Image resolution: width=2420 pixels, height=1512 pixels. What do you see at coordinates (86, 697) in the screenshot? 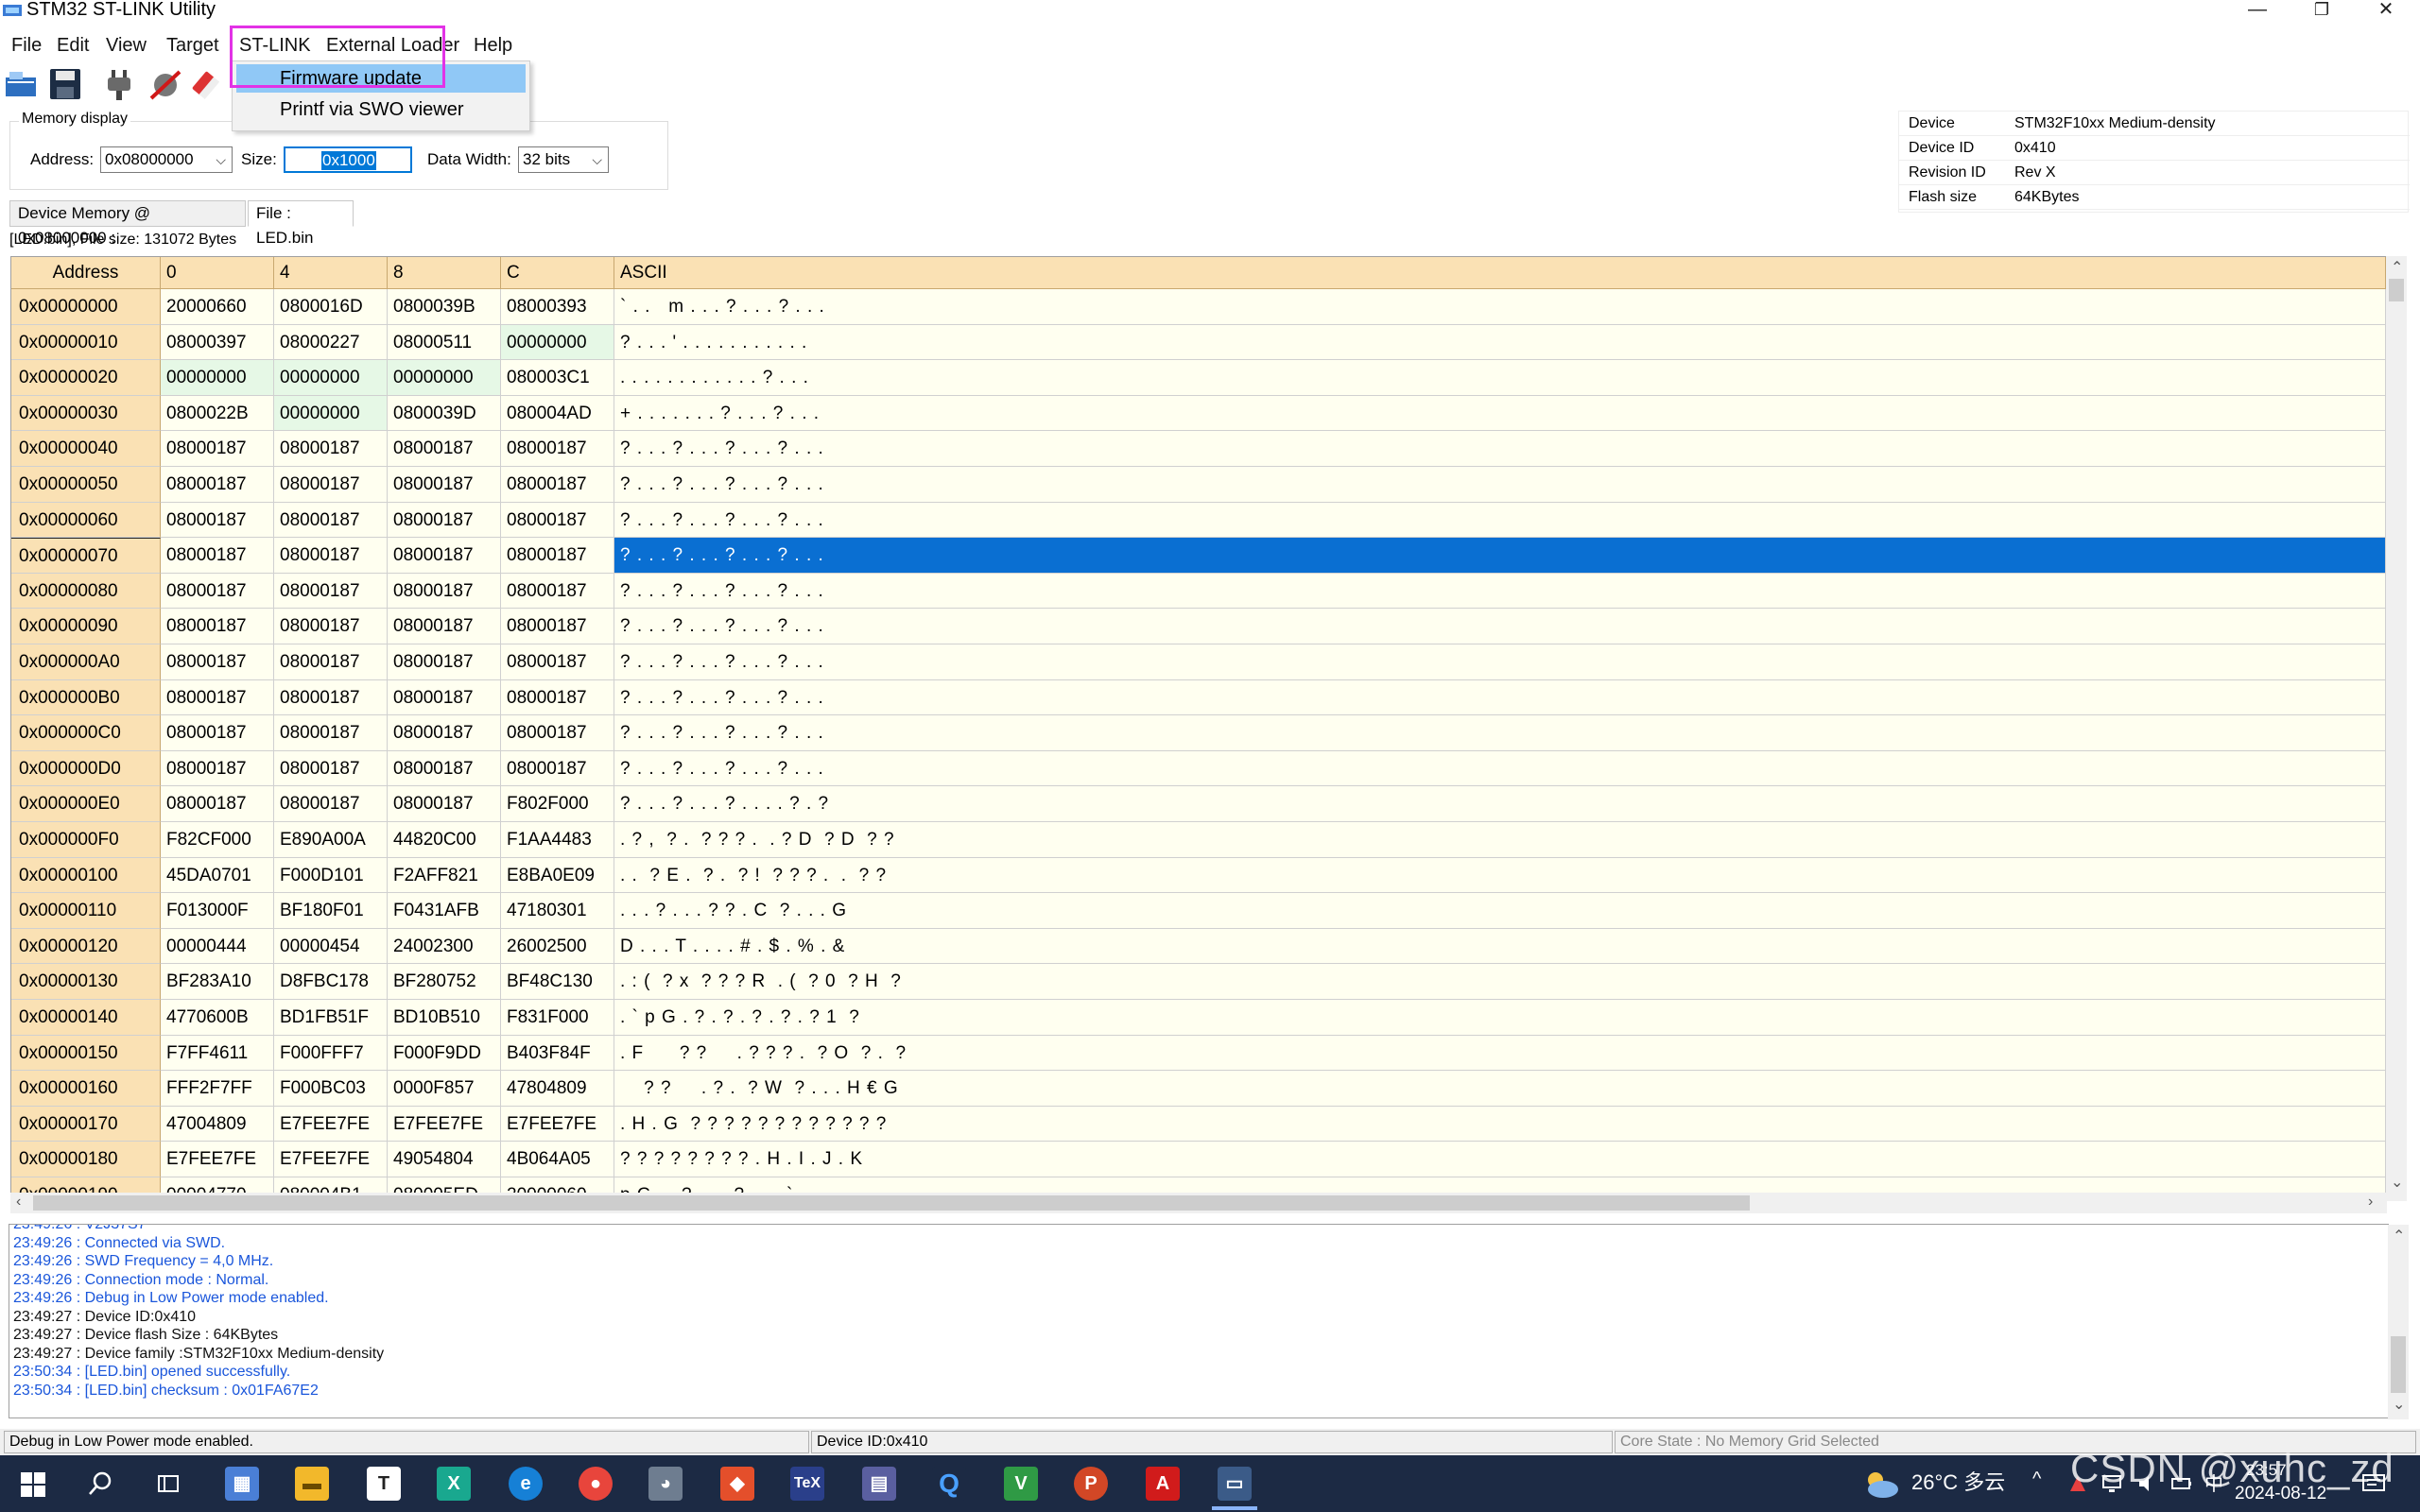
I see `address-cell: 0x000000B0` at bounding box center [86, 697].